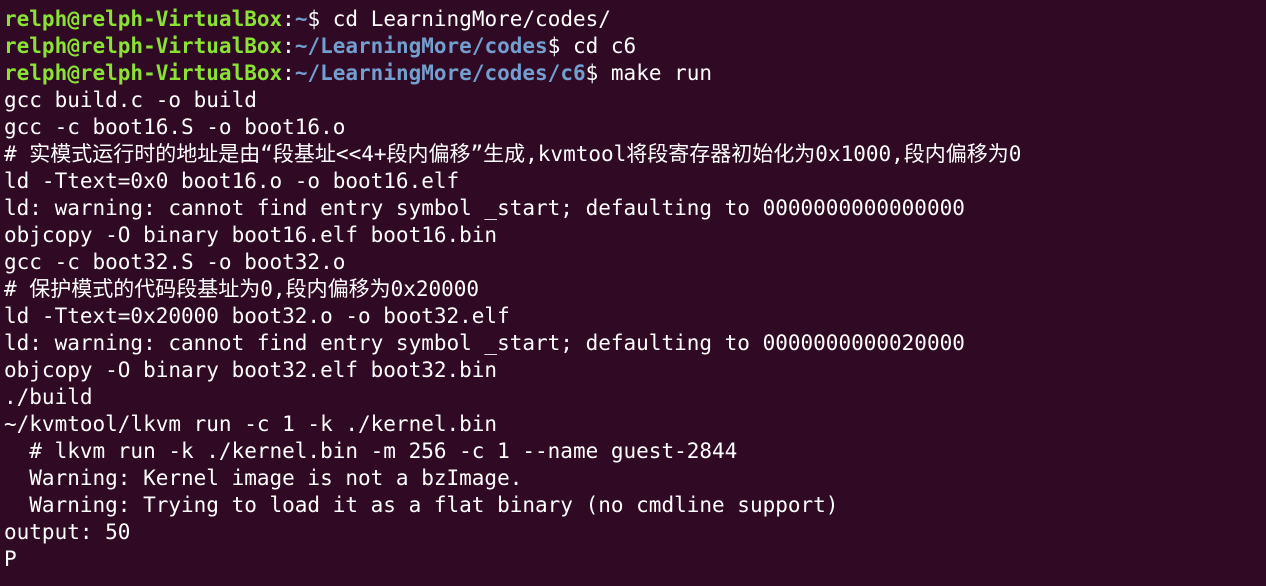 Image resolution: width=1266 pixels, height=586 pixels. I want to click on command-text: cd c6, so click(604, 46).